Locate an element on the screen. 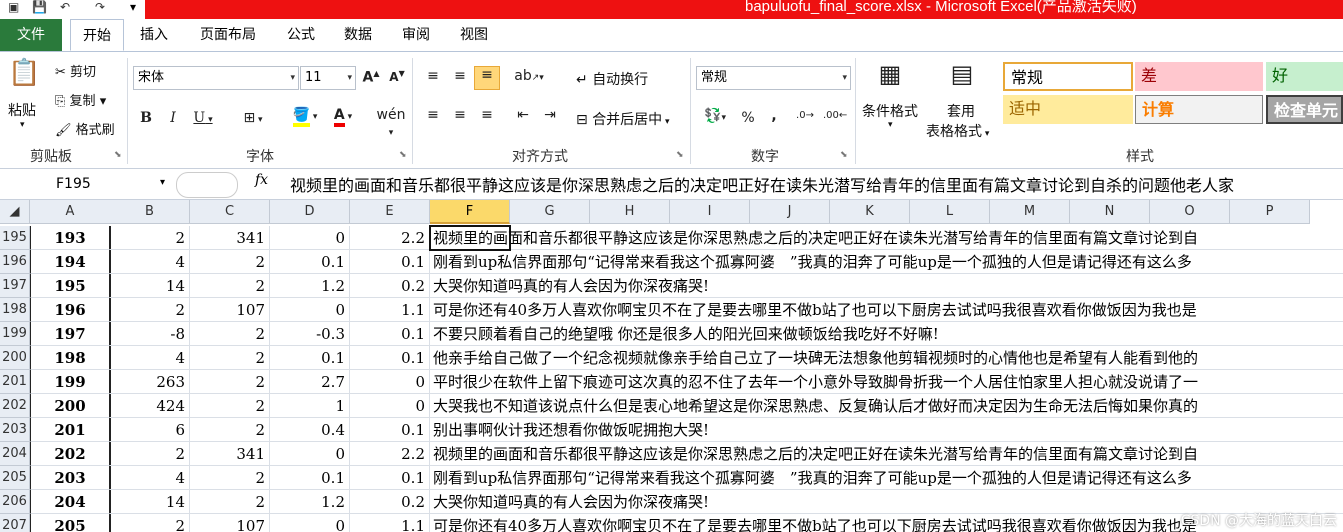 The height and width of the screenshot is (532, 1343). copy-button: ⎘ 复制 ▾ is located at coordinates (80, 99).